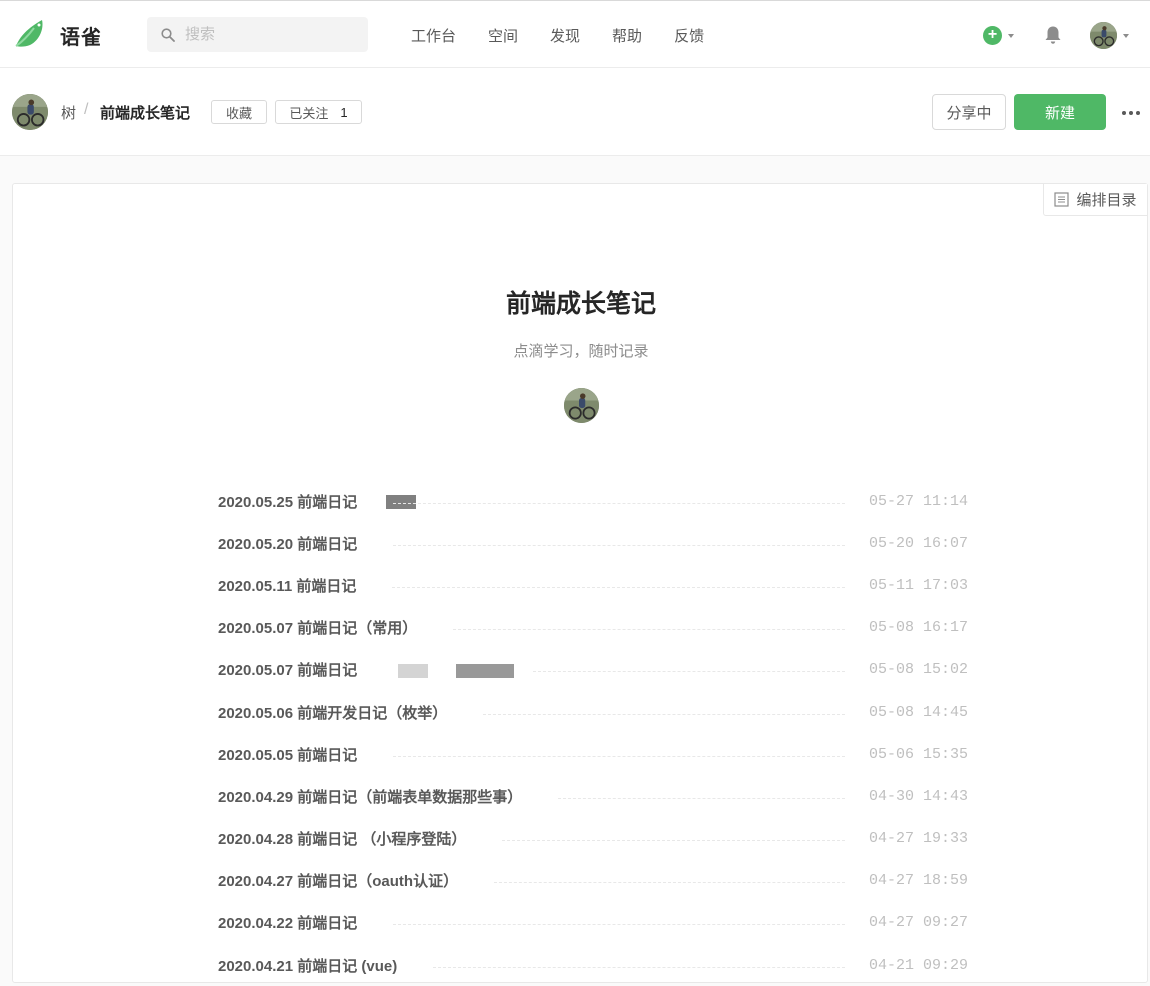  Describe the element at coordinates (918, 501) in the screenshot. I see `doc-time: 05-27 11:14` at that location.